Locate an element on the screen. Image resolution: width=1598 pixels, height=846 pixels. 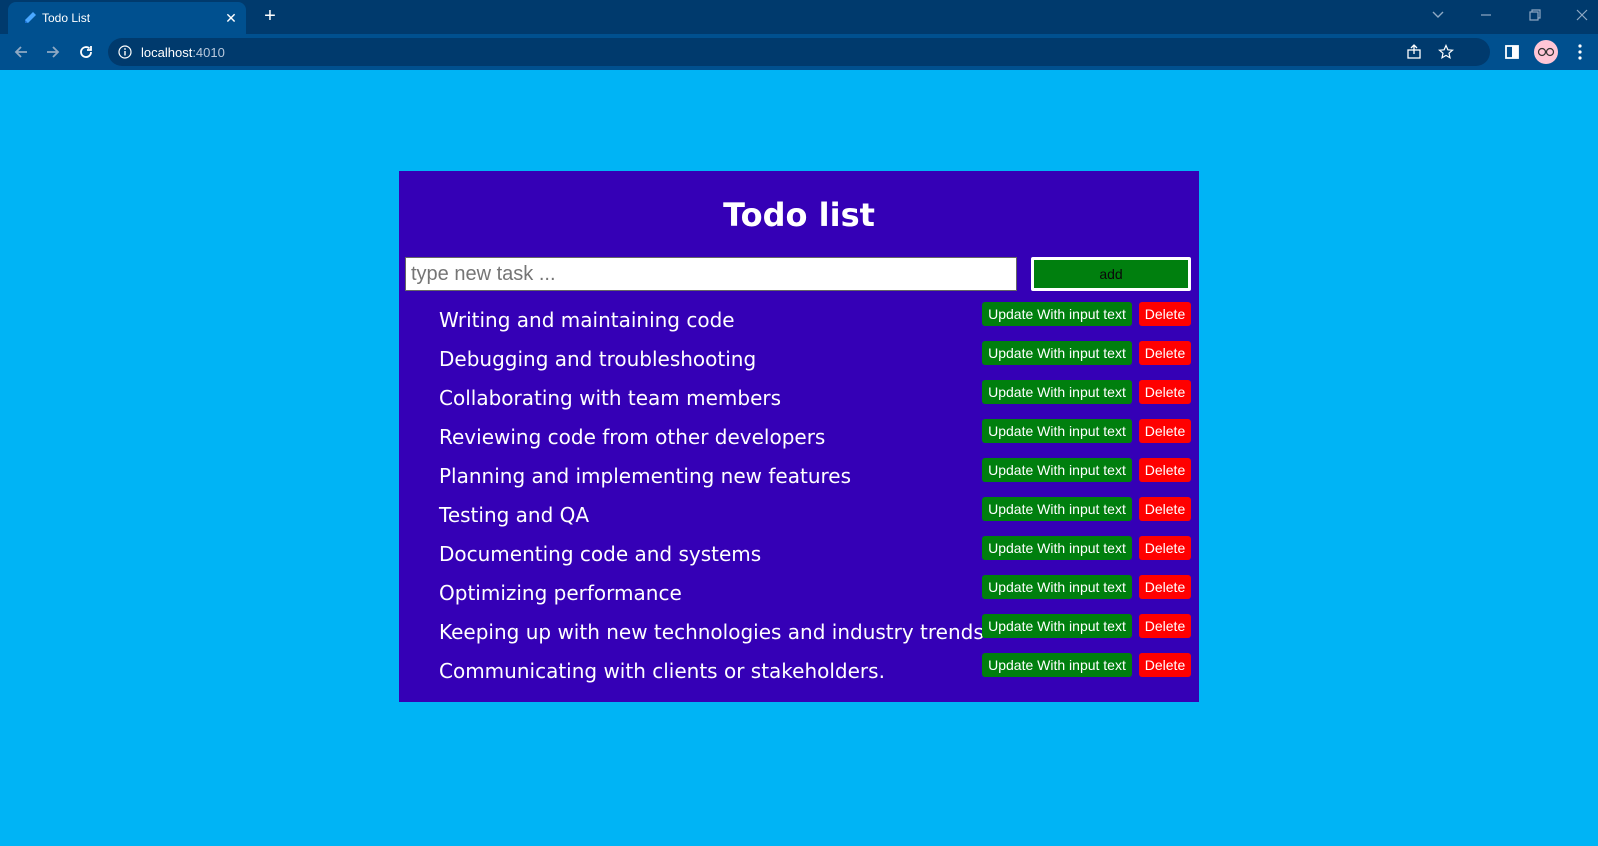
site-info-icon is located at coordinates (125, 52).